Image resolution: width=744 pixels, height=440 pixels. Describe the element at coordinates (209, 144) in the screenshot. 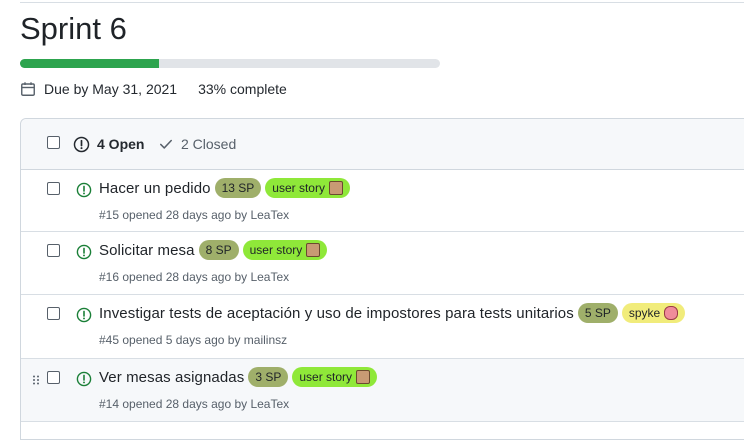

I see `closed-count: 2 Closed` at that location.